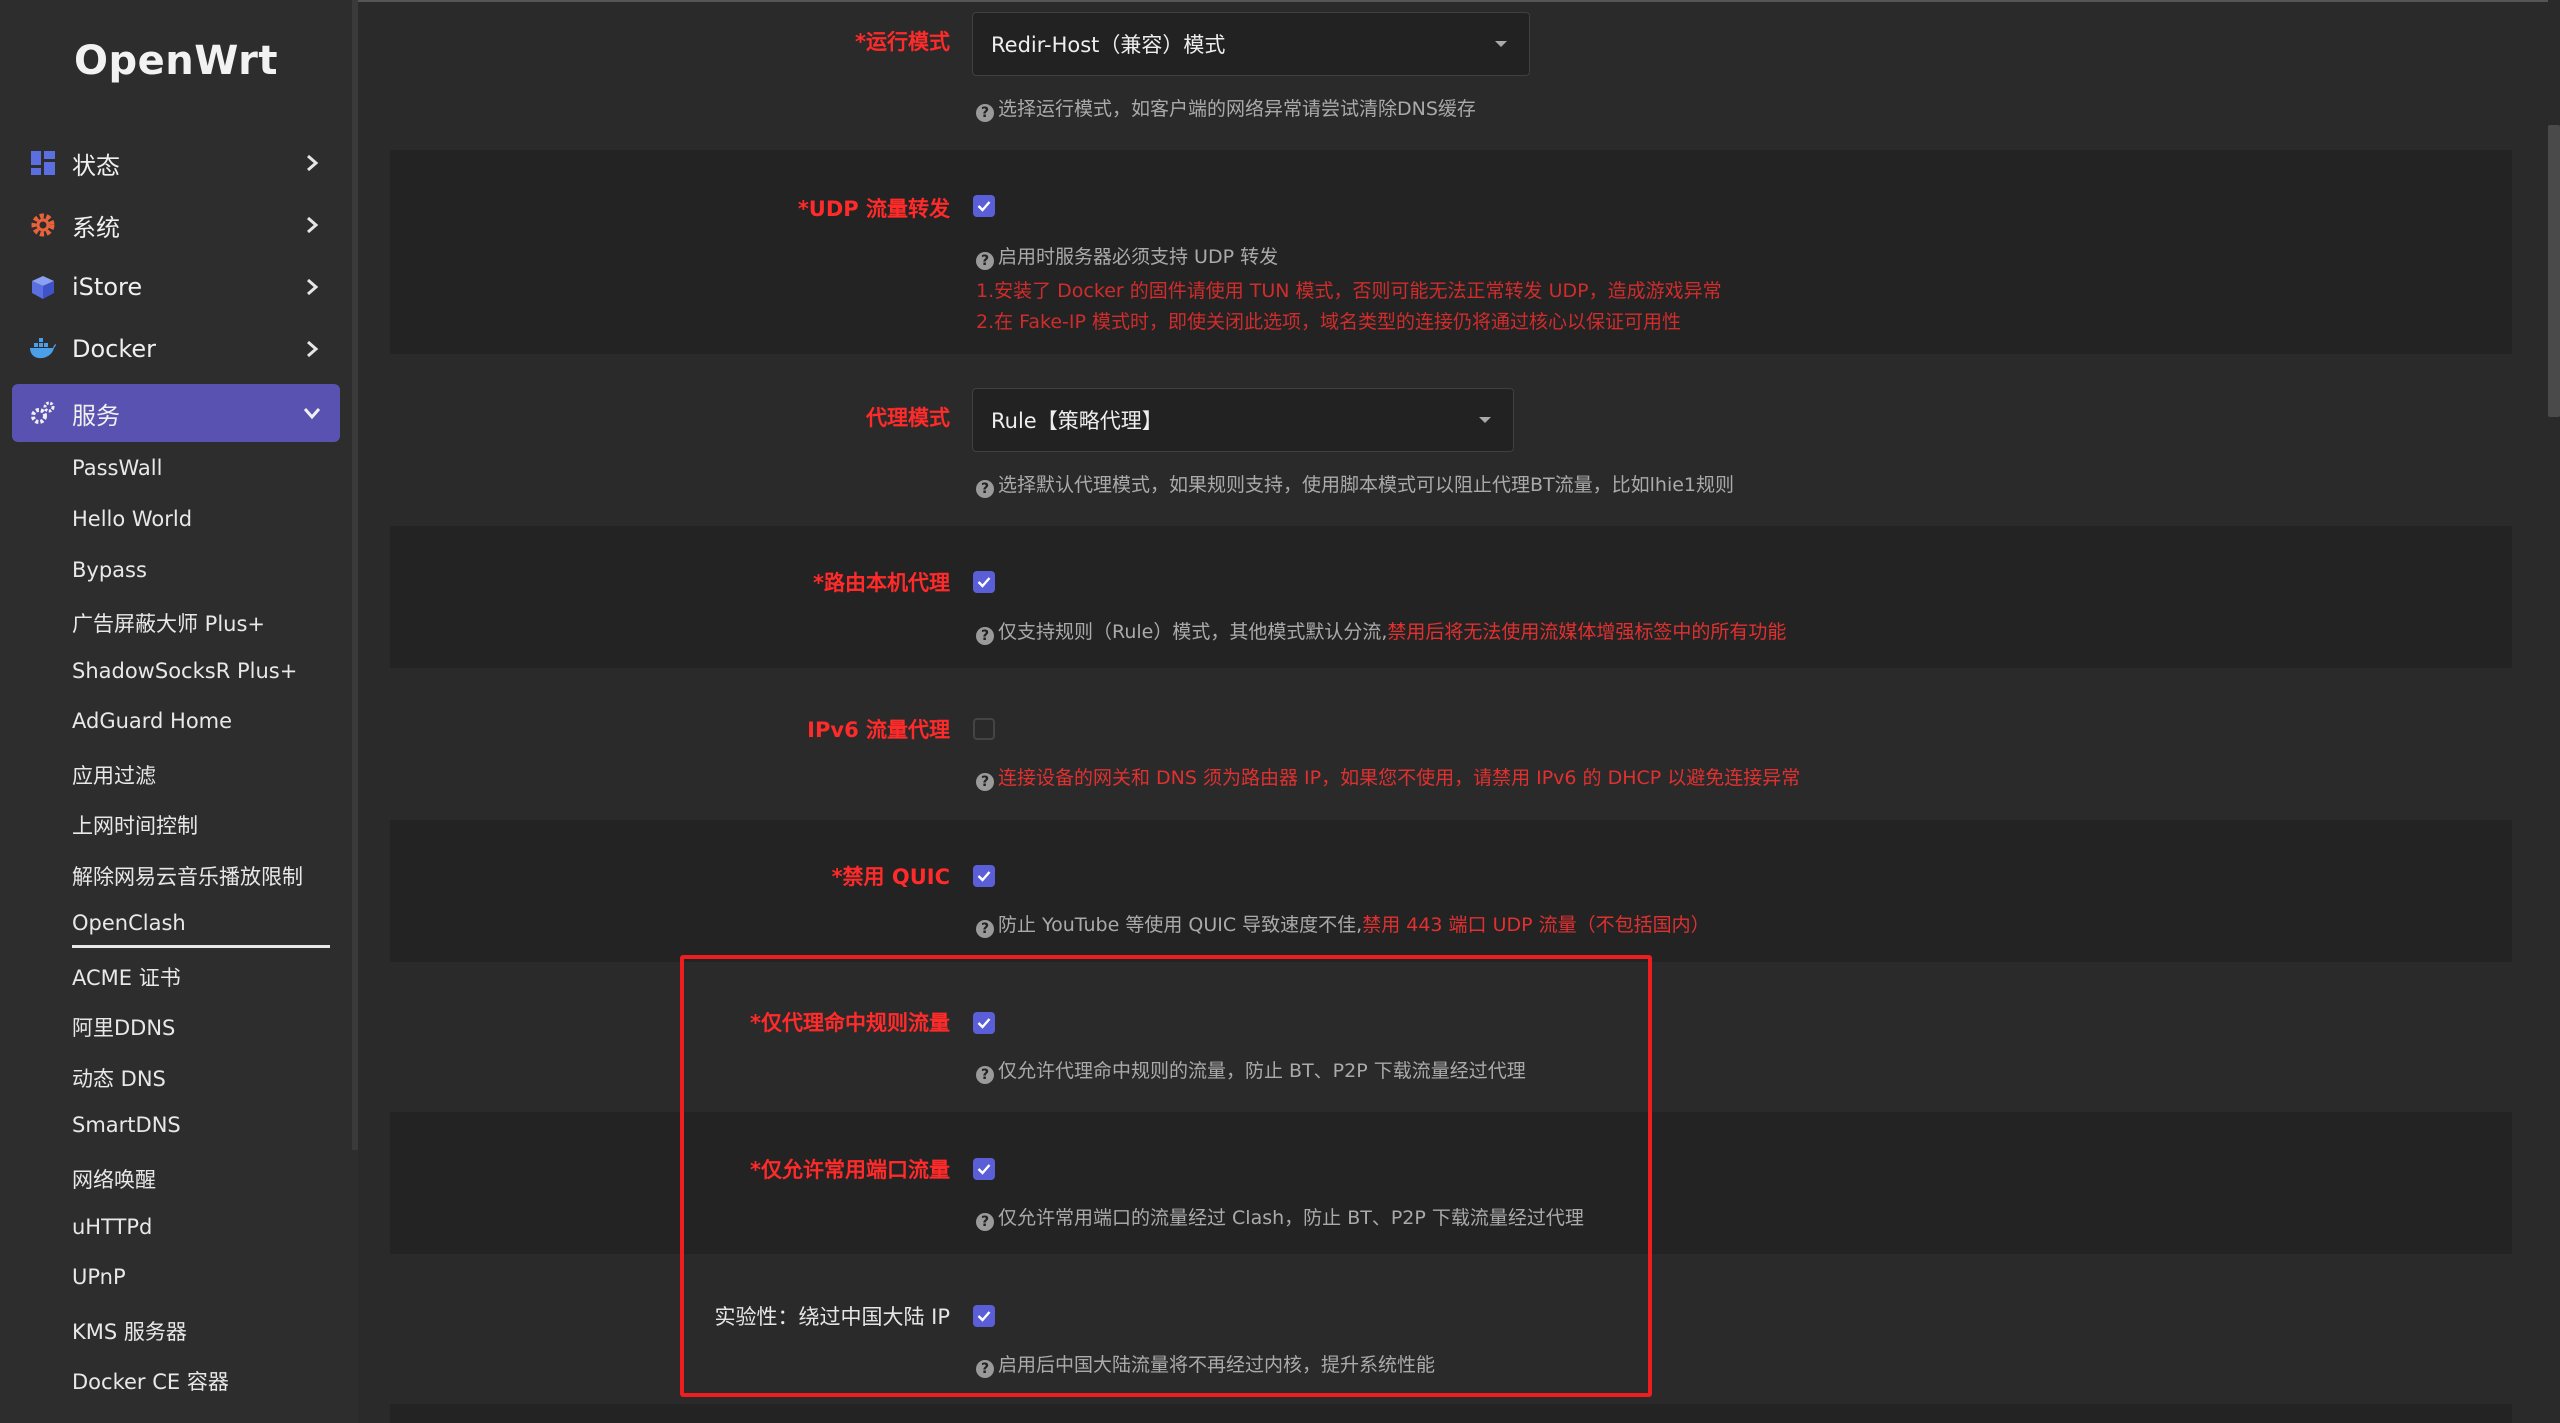 Image resolution: width=2560 pixels, height=1423 pixels. I want to click on run-mode-help: ? 选择运行模式，如客户端的网络异常请尝试清除DNS缓存, so click(1226, 109).